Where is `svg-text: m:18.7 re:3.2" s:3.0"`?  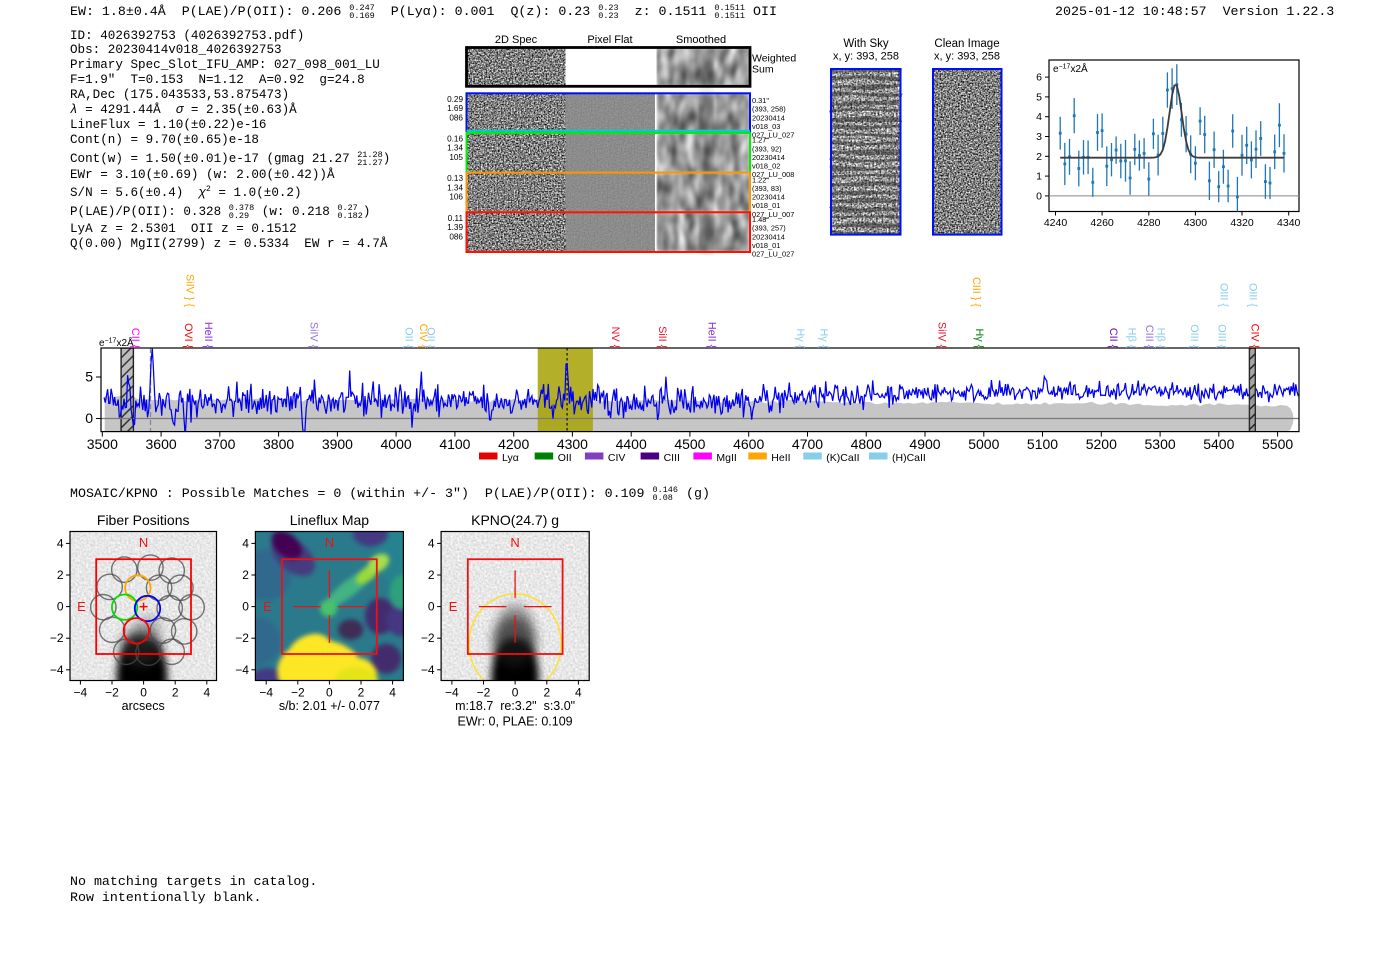
svg-text: m:18.7 re:3.2" s:3.0" is located at coordinates (515, 706).